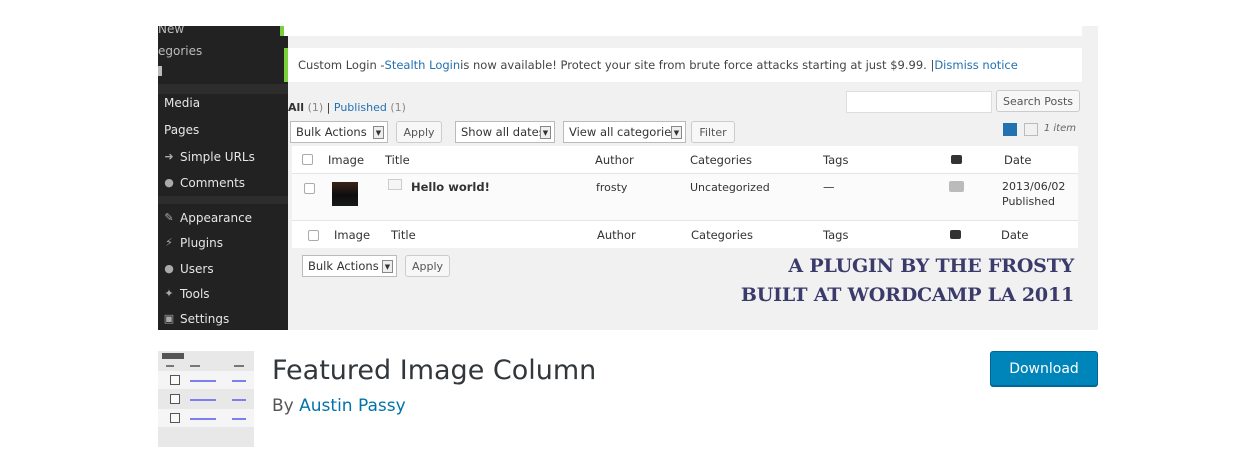  What do you see at coordinates (956, 186) in the screenshot?
I see `comment-count-icon` at bounding box center [956, 186].